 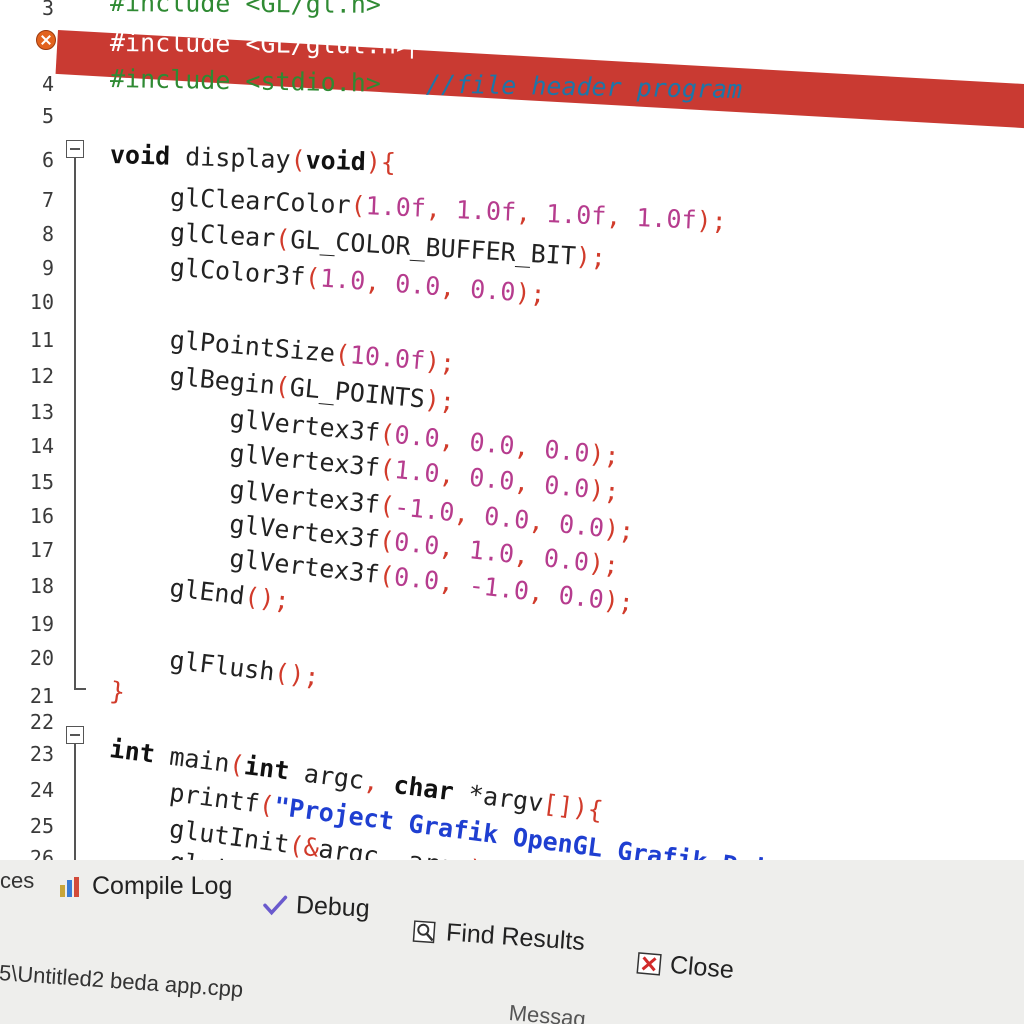 I want to click on debug-check-icon, so click(x=275, y=905).